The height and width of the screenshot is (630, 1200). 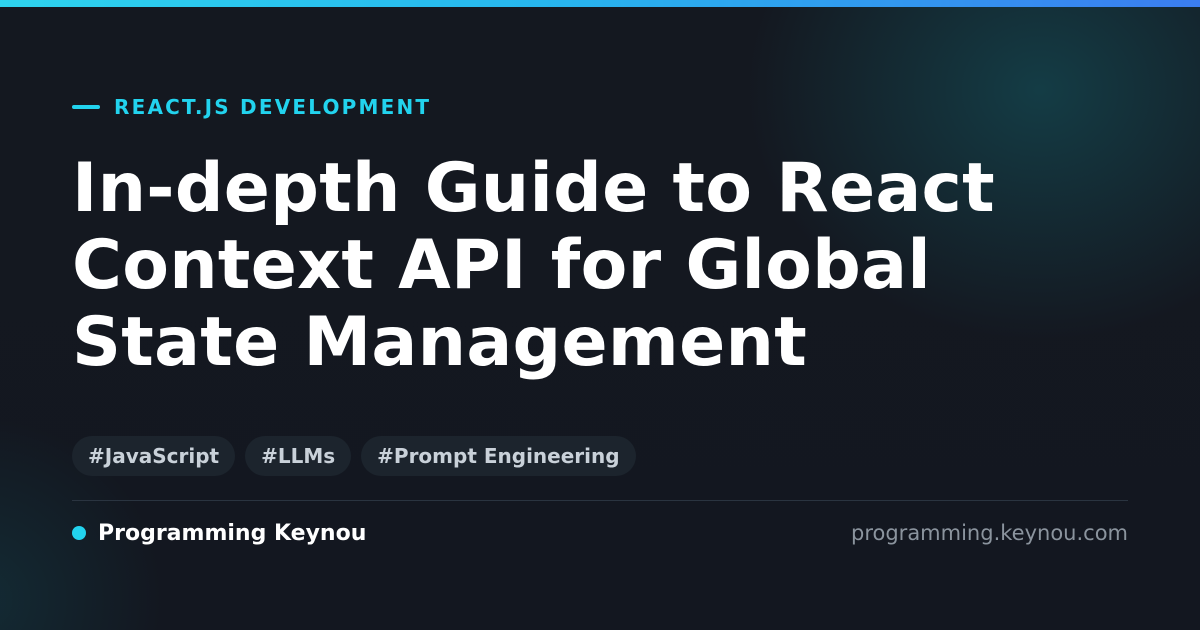 I want to click on title-line-1: In-depth Guide to React, so click(x=533, y=188).